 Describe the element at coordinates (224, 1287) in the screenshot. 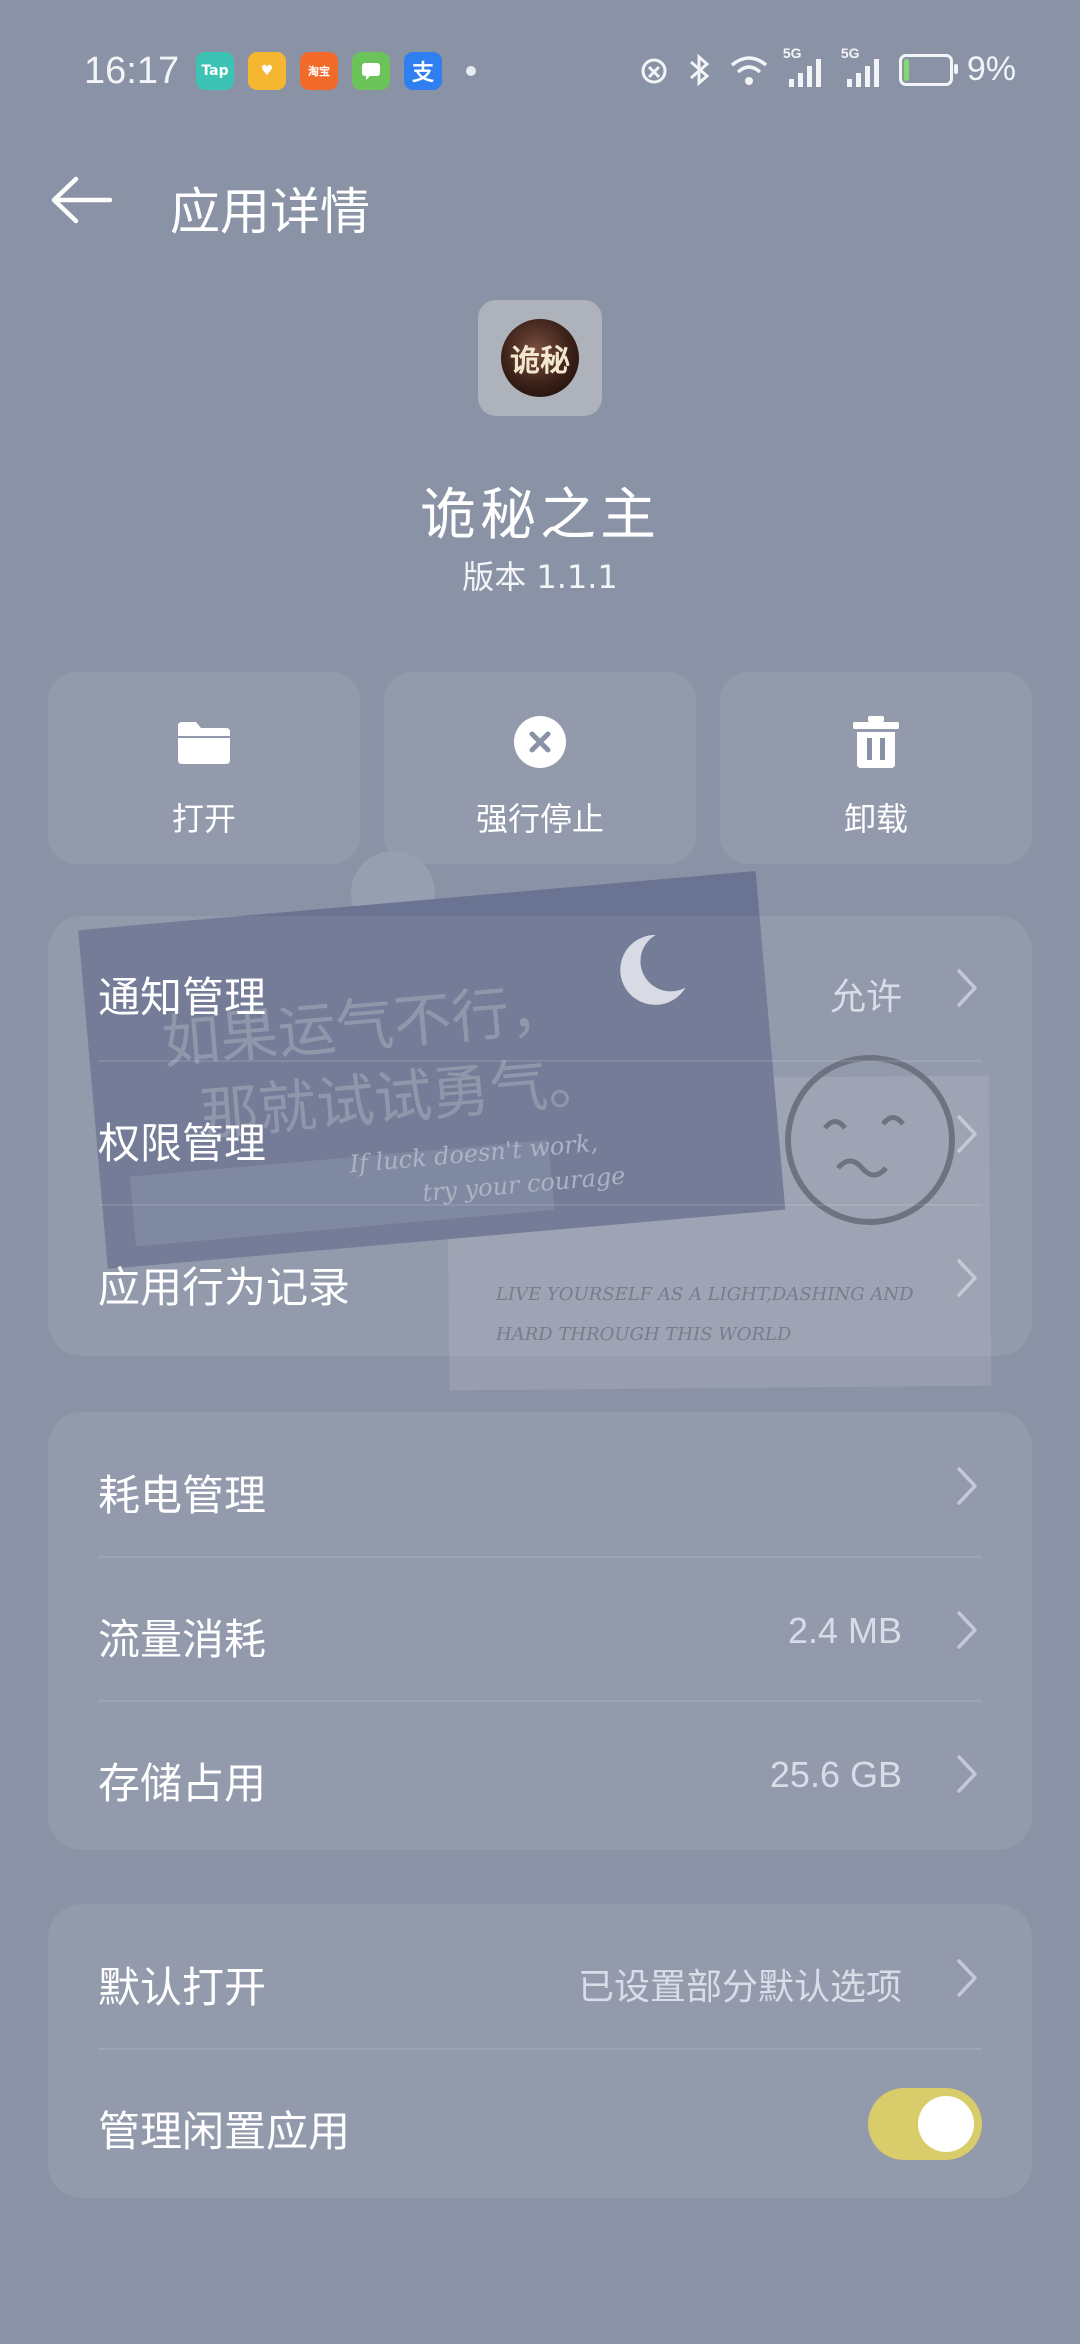

I see `app-behavior-record-label: 应用行为记录` at that location.